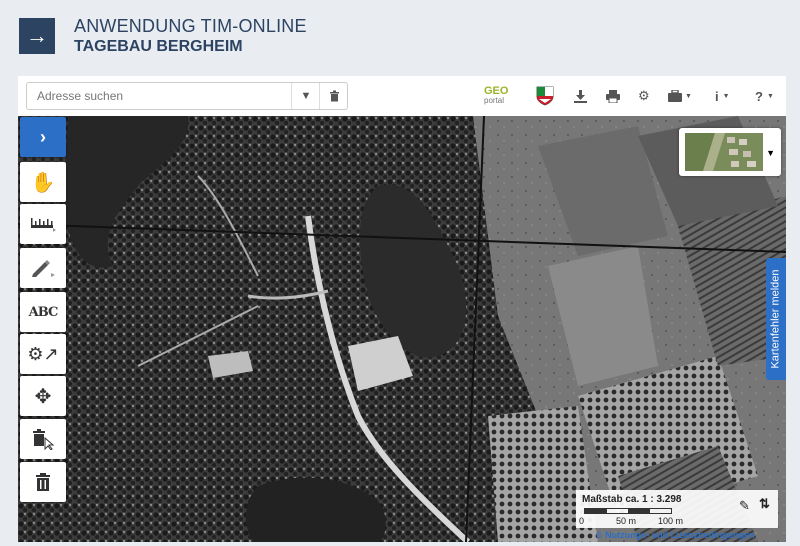 The height and width of the screenshot is (546, 800). I want to click on gear-cursor-icon: ⚙↗, so click(43, 353).